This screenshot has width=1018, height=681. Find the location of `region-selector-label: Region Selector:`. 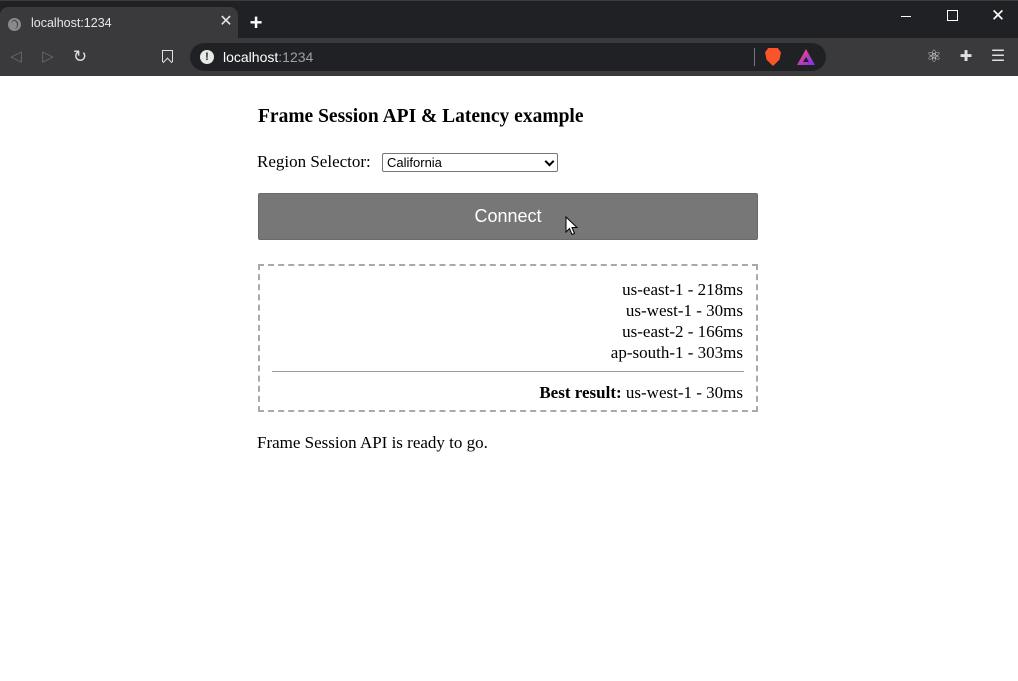

region-selector-label: Region Selector: is located at coordinates (314, 161).